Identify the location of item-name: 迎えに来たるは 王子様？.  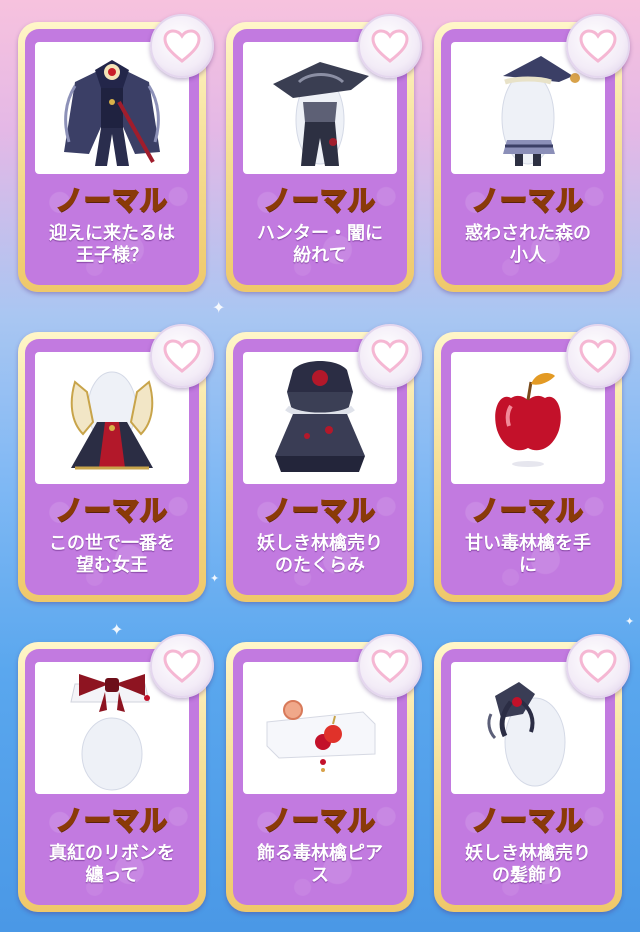
(112, 244).